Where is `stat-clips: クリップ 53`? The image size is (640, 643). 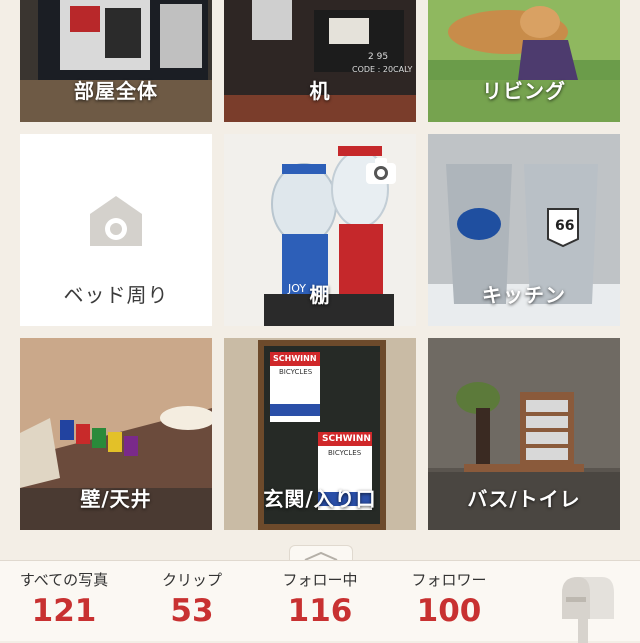 stat-clips: クリップ 53 is located at coordinates (192, 599).